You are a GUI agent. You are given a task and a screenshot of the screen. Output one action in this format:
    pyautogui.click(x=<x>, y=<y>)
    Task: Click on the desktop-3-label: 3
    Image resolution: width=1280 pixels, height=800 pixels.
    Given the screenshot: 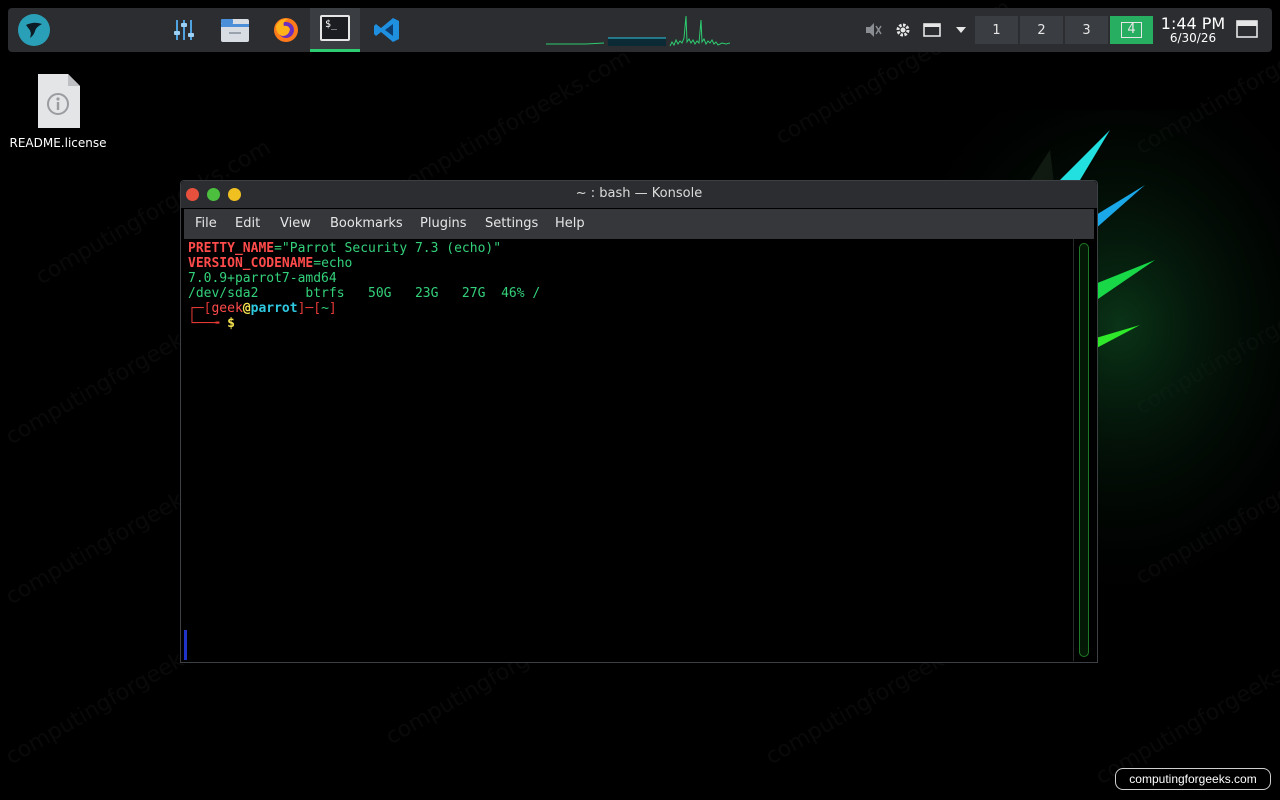 What is the action you would take?
    pyautogui.click(x=1086, y=30)
    